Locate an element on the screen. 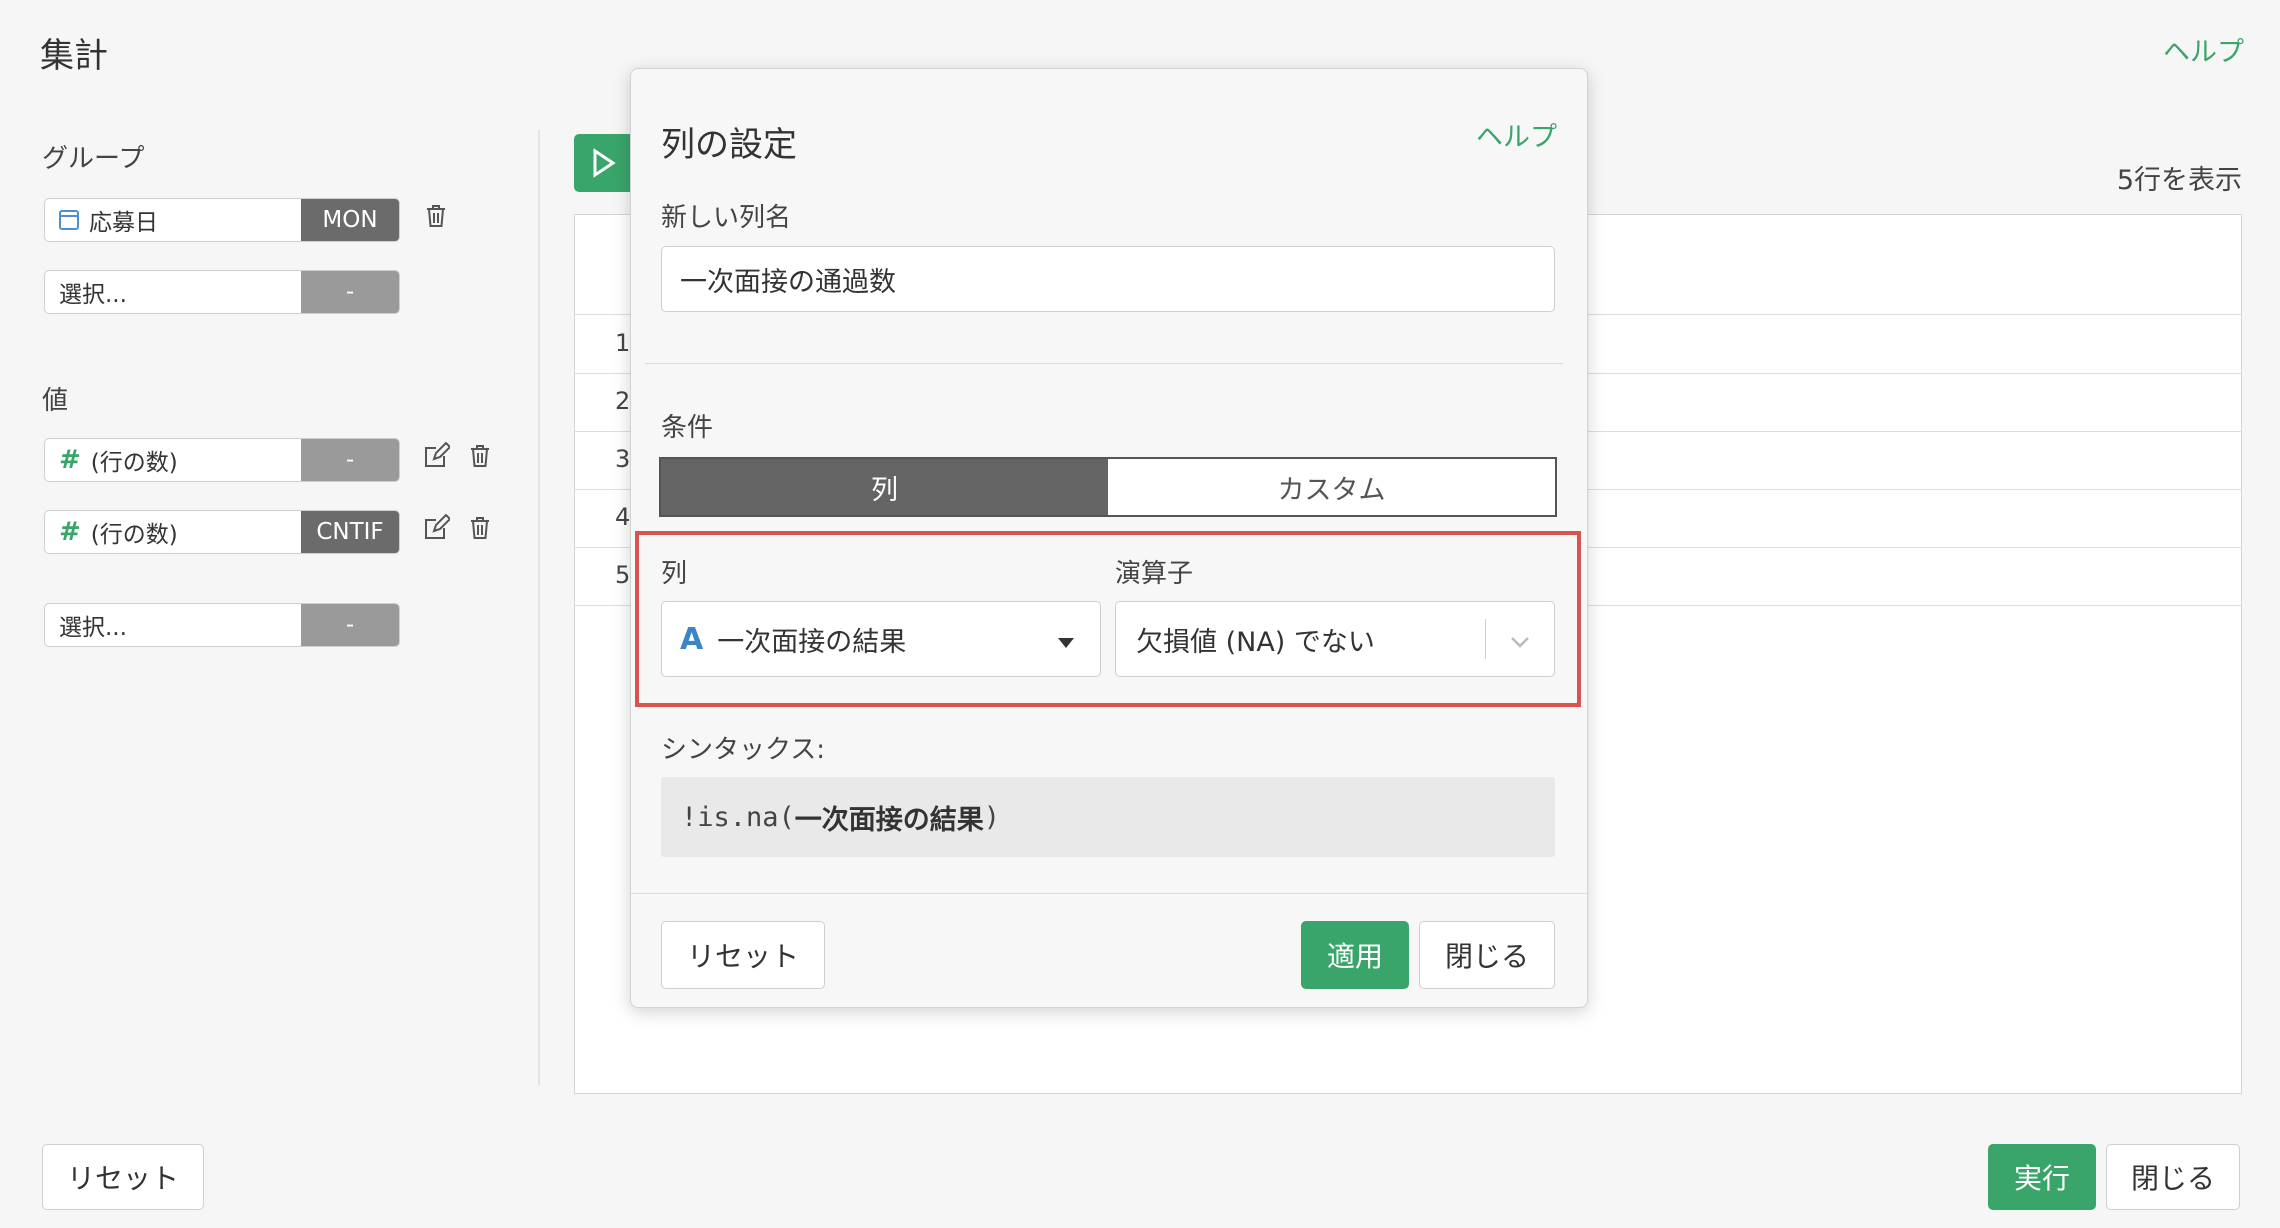 This screenshot has width=2280, height=1228. calendar-icon is located at coordinates (69, 220).